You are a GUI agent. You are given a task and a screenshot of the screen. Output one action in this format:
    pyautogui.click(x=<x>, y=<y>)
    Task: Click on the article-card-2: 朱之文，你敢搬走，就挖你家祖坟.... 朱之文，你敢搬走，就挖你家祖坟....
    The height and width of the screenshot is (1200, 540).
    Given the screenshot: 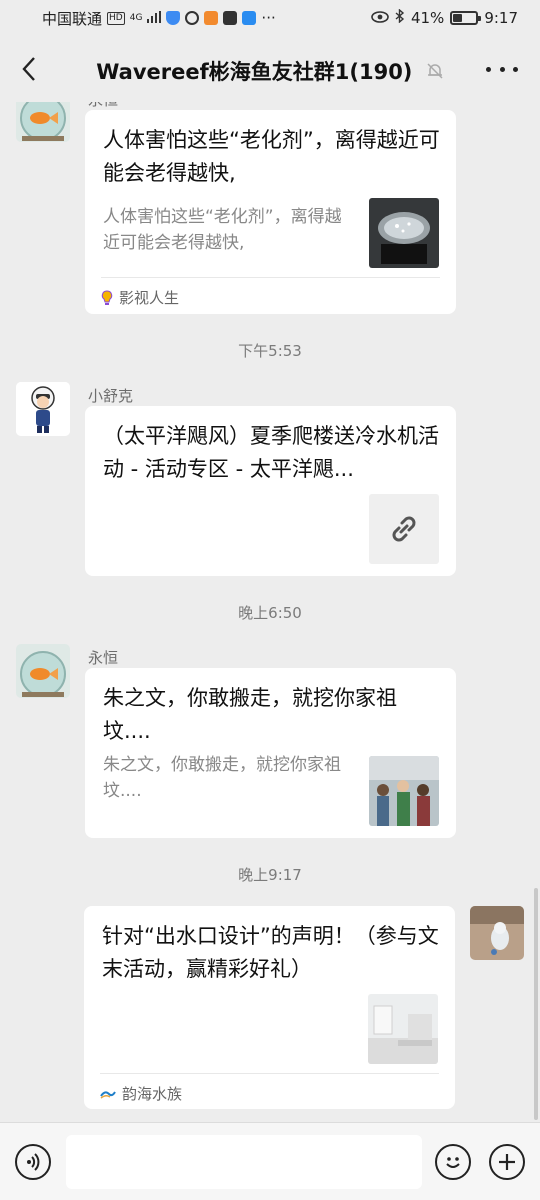 What is the action you would take?
    pyautogui.click(x=270, y=753)
    